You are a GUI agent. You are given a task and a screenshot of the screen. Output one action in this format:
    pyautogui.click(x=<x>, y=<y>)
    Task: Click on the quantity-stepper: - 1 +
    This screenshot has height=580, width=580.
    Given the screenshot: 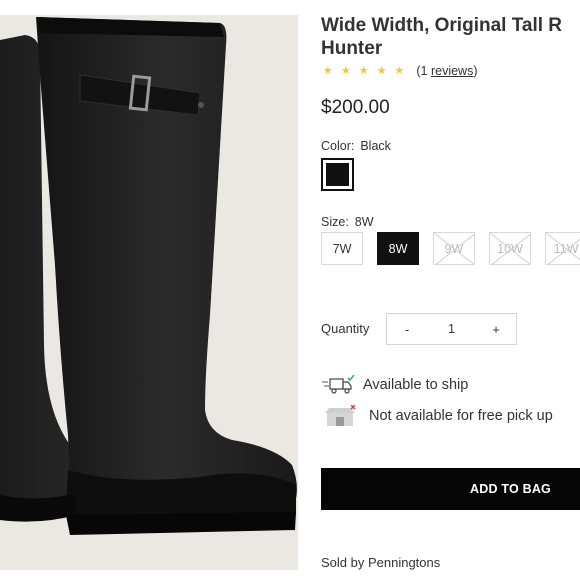 What is the action you would take?
    pyautogui.click(x=451, y=329)
    